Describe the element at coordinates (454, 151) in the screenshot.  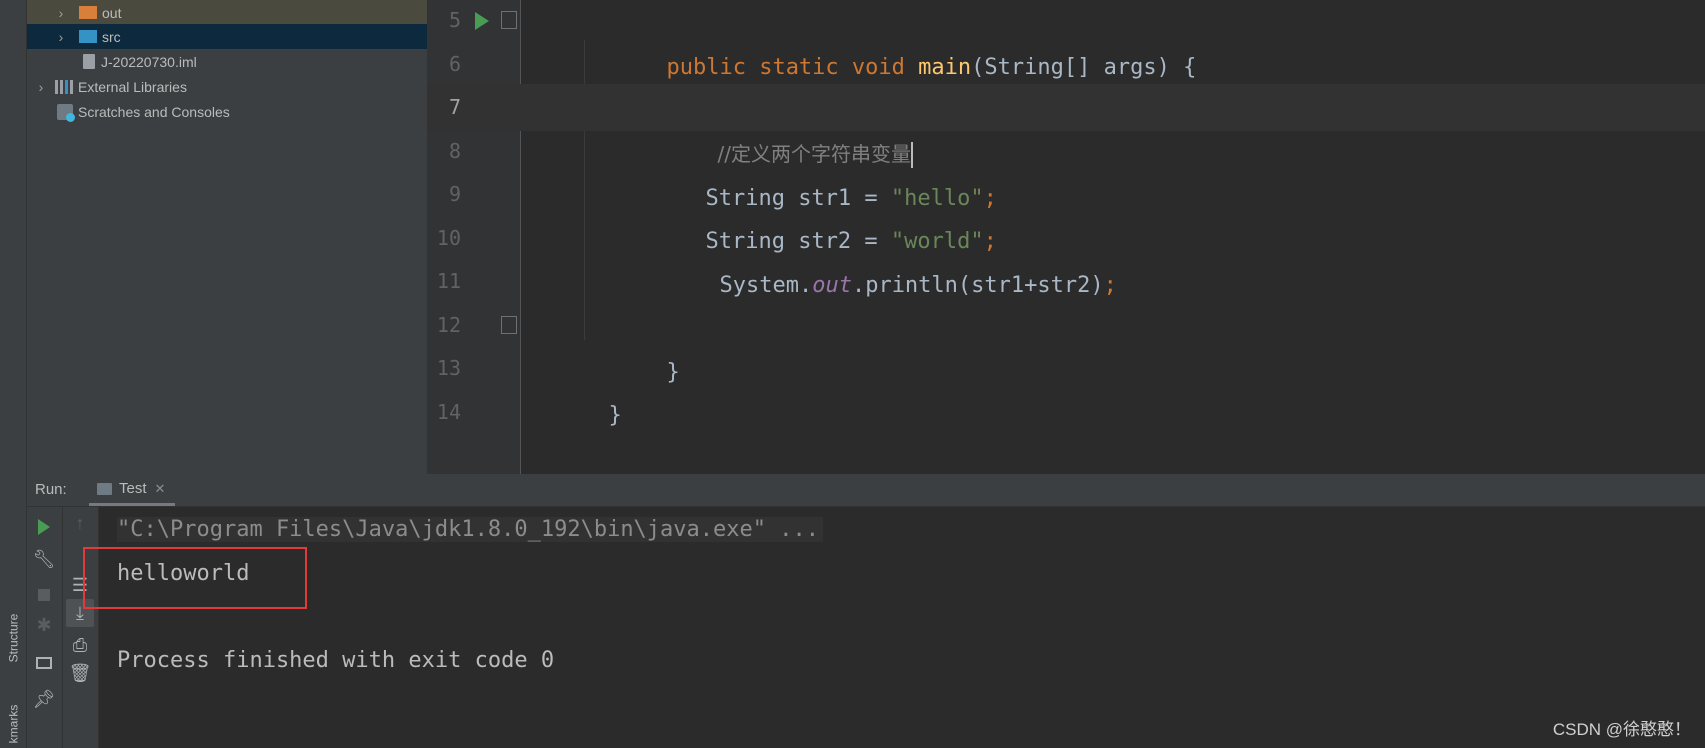
I see `line-number: 8` at that location.